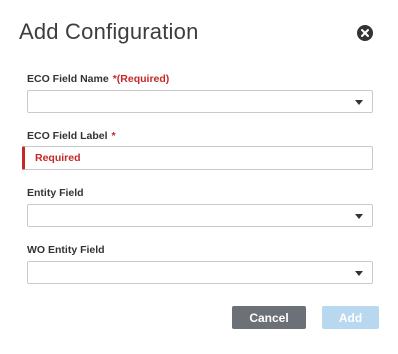 Image resolution: width=398 pixels, height=354 pixels. I want to click on entity-field-select, so click(200, 215).